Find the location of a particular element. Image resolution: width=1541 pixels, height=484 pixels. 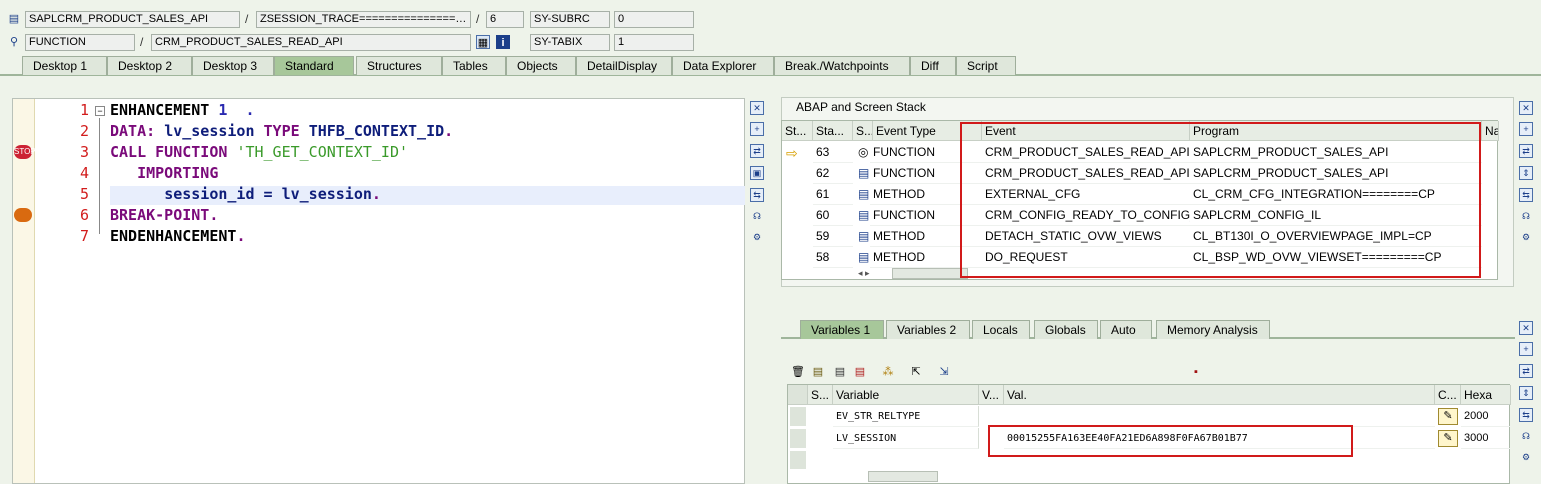

function-name-field: CRM_PRODUCT_SALES_READ_API is located at coordinates (311, 42).